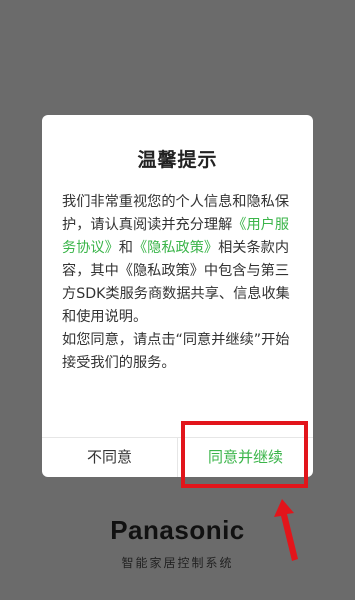 This screenshot has height=600, width=355. What do you see at coordinates (177, 530) in the screenshot?
I see `panasonic-logo: Panasonic` at bounding box center [177, 530].